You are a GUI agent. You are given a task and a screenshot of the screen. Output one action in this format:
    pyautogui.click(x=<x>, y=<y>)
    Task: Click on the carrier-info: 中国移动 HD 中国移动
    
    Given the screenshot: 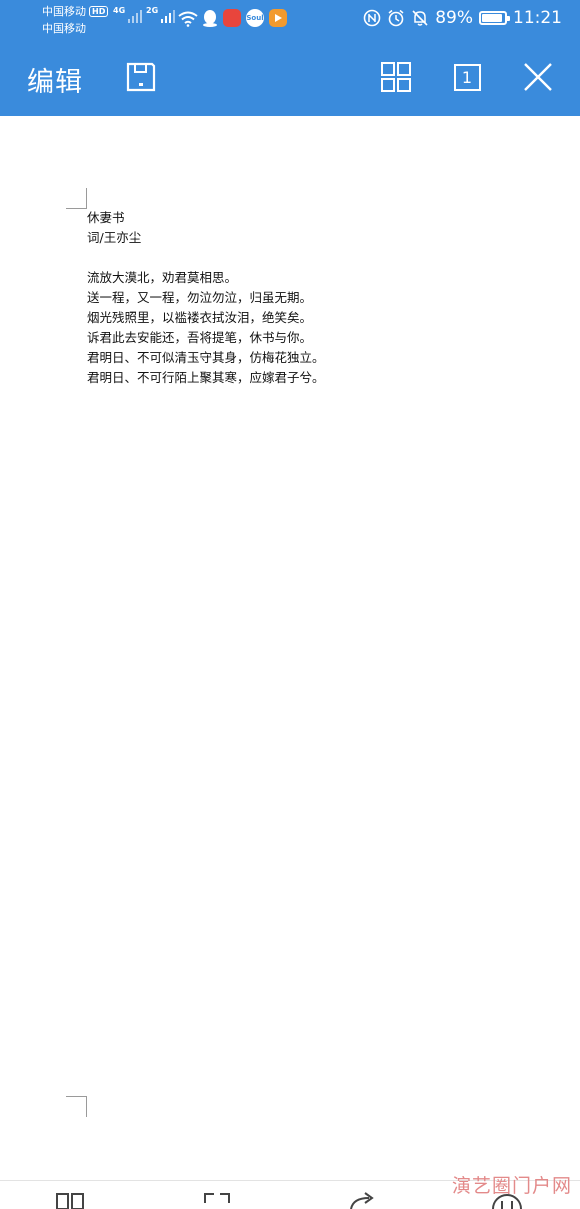 What is the action you would take?
    pyautogui.click(x=75, y=20)
    